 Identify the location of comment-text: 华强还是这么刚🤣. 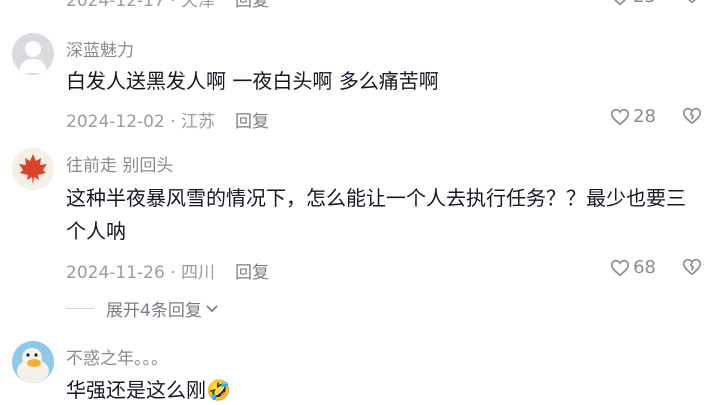
(381, 389).